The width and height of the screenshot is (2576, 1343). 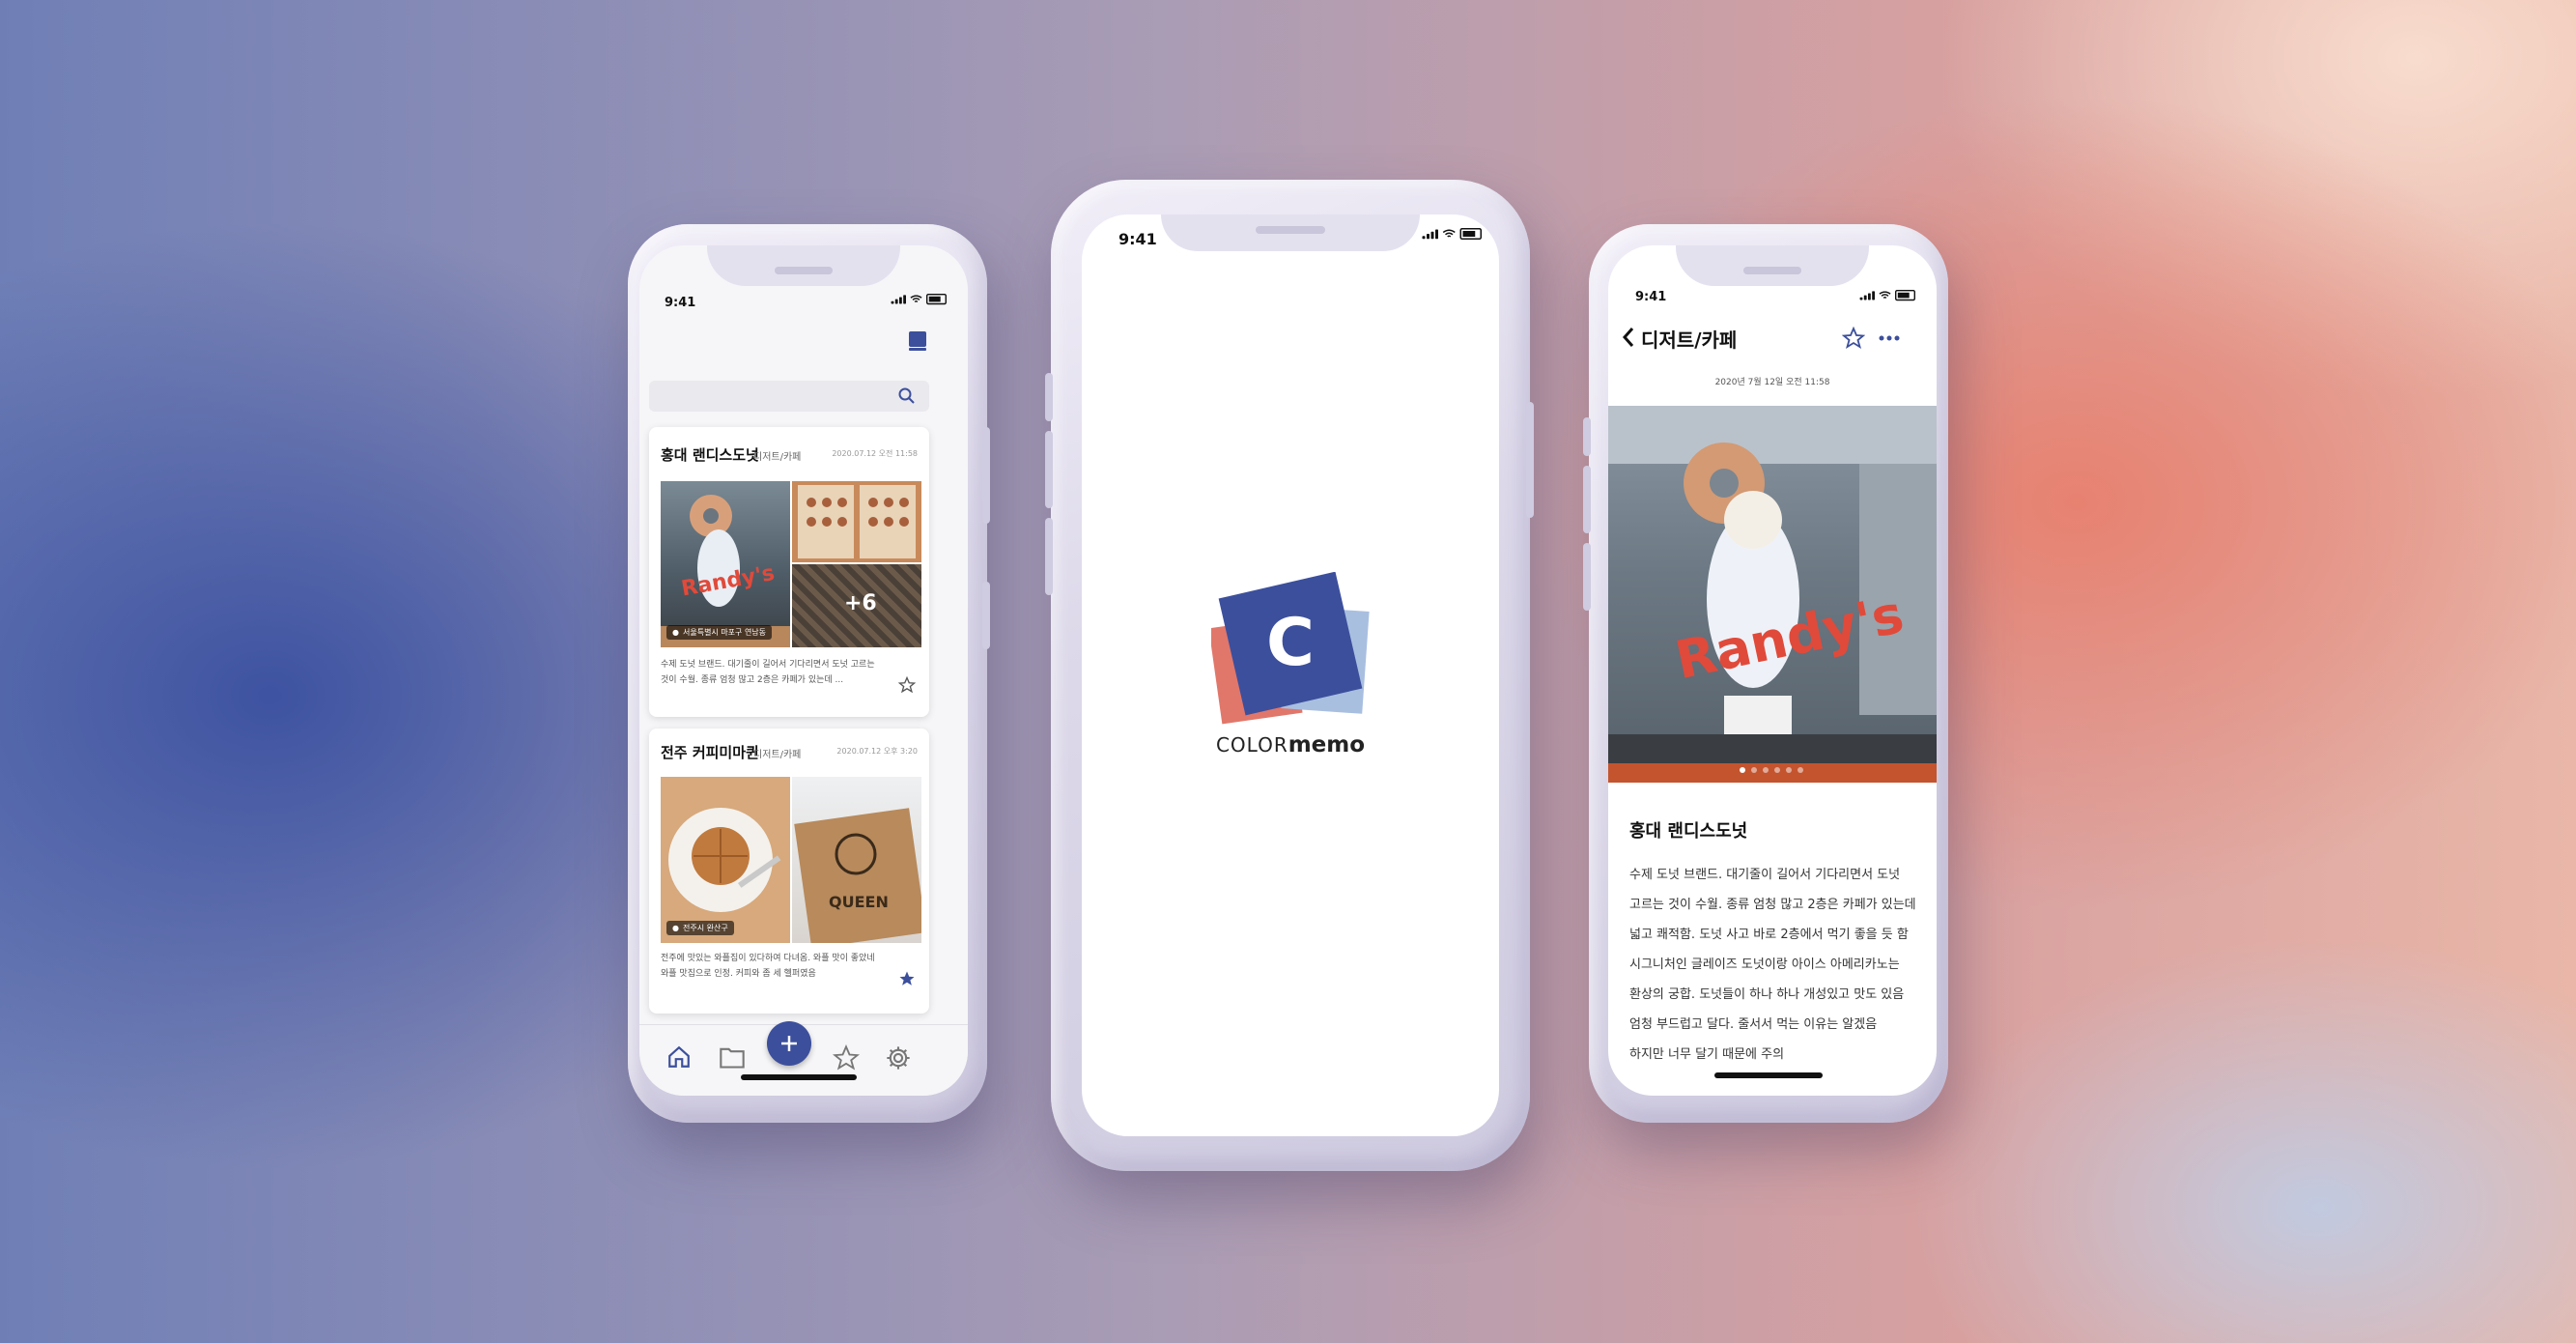 I want to click on bottom-nav, so click(x=803, y=1058).